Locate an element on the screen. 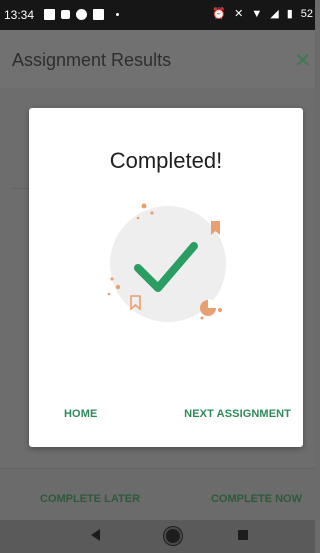  system-icons: ⏰ ✕ ▼ ◢ ▮ 52 is located at coordinates (262, 14).